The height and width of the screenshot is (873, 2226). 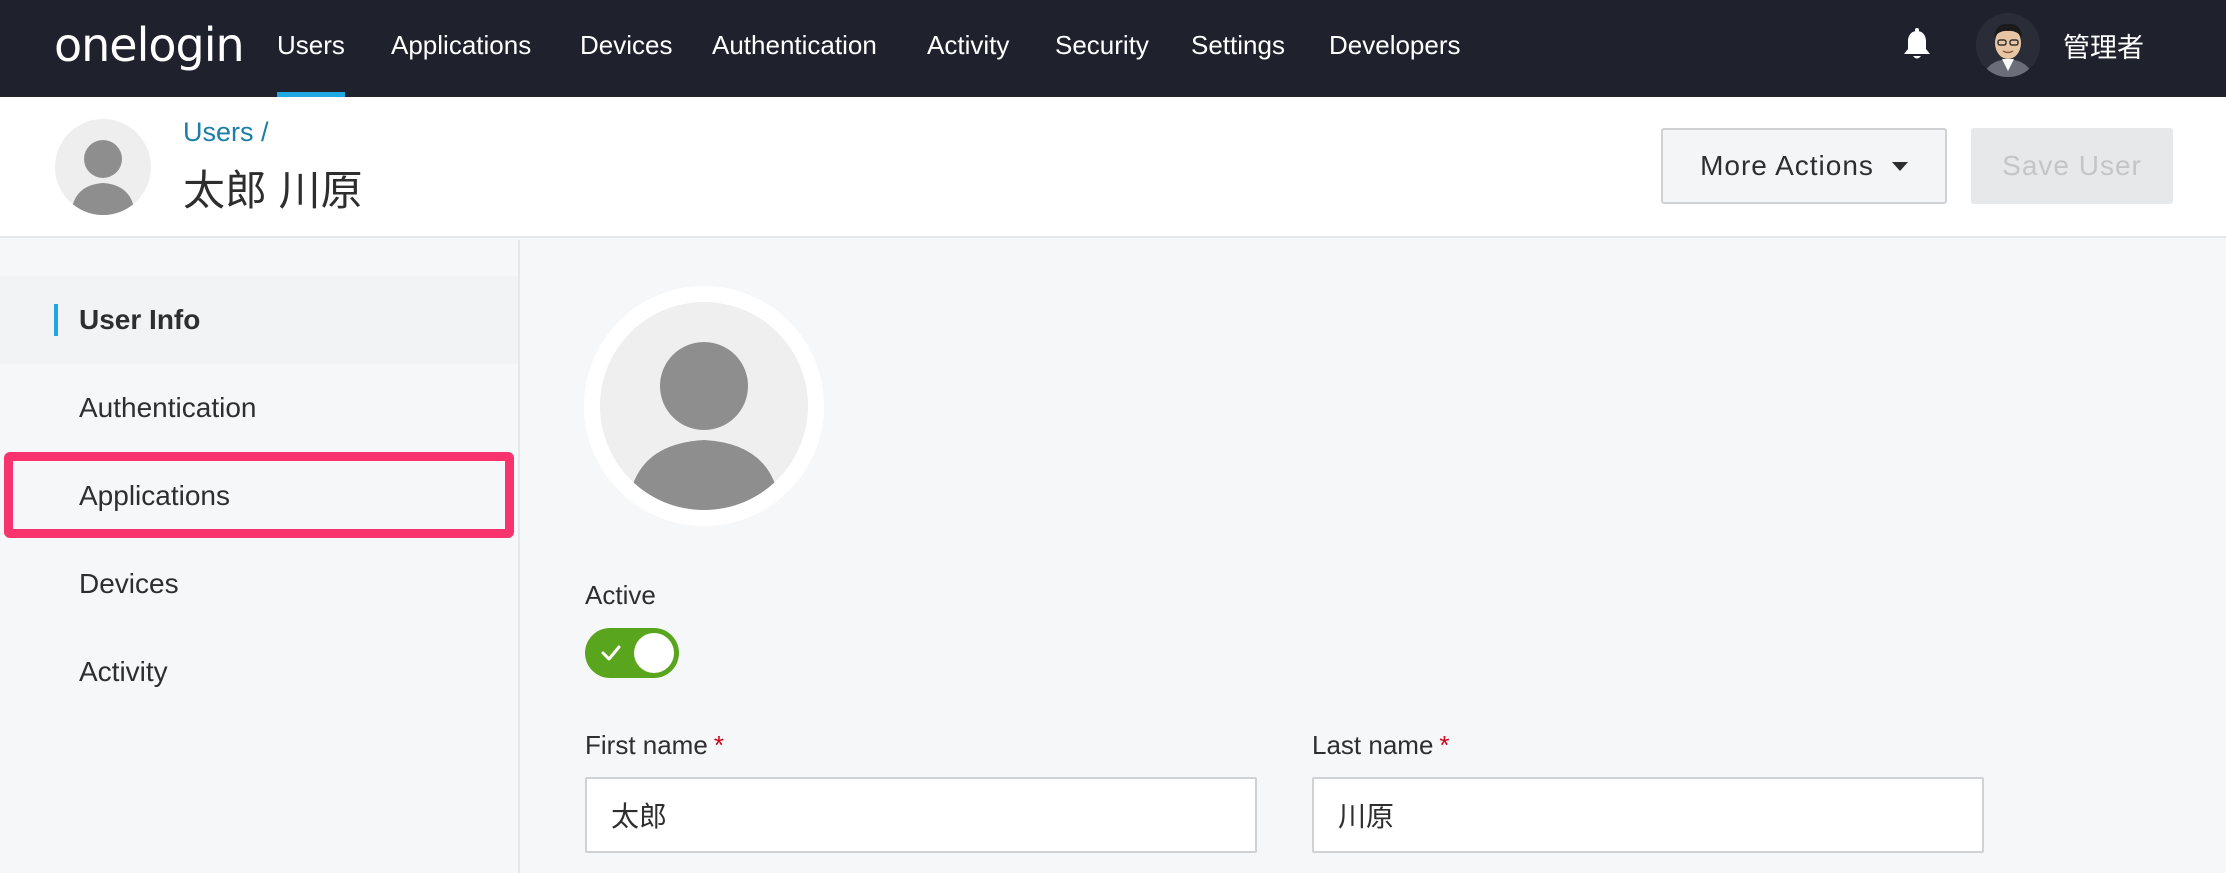 I want to click on sidebar-item-activity: Activity, so click(x=259, y=672).